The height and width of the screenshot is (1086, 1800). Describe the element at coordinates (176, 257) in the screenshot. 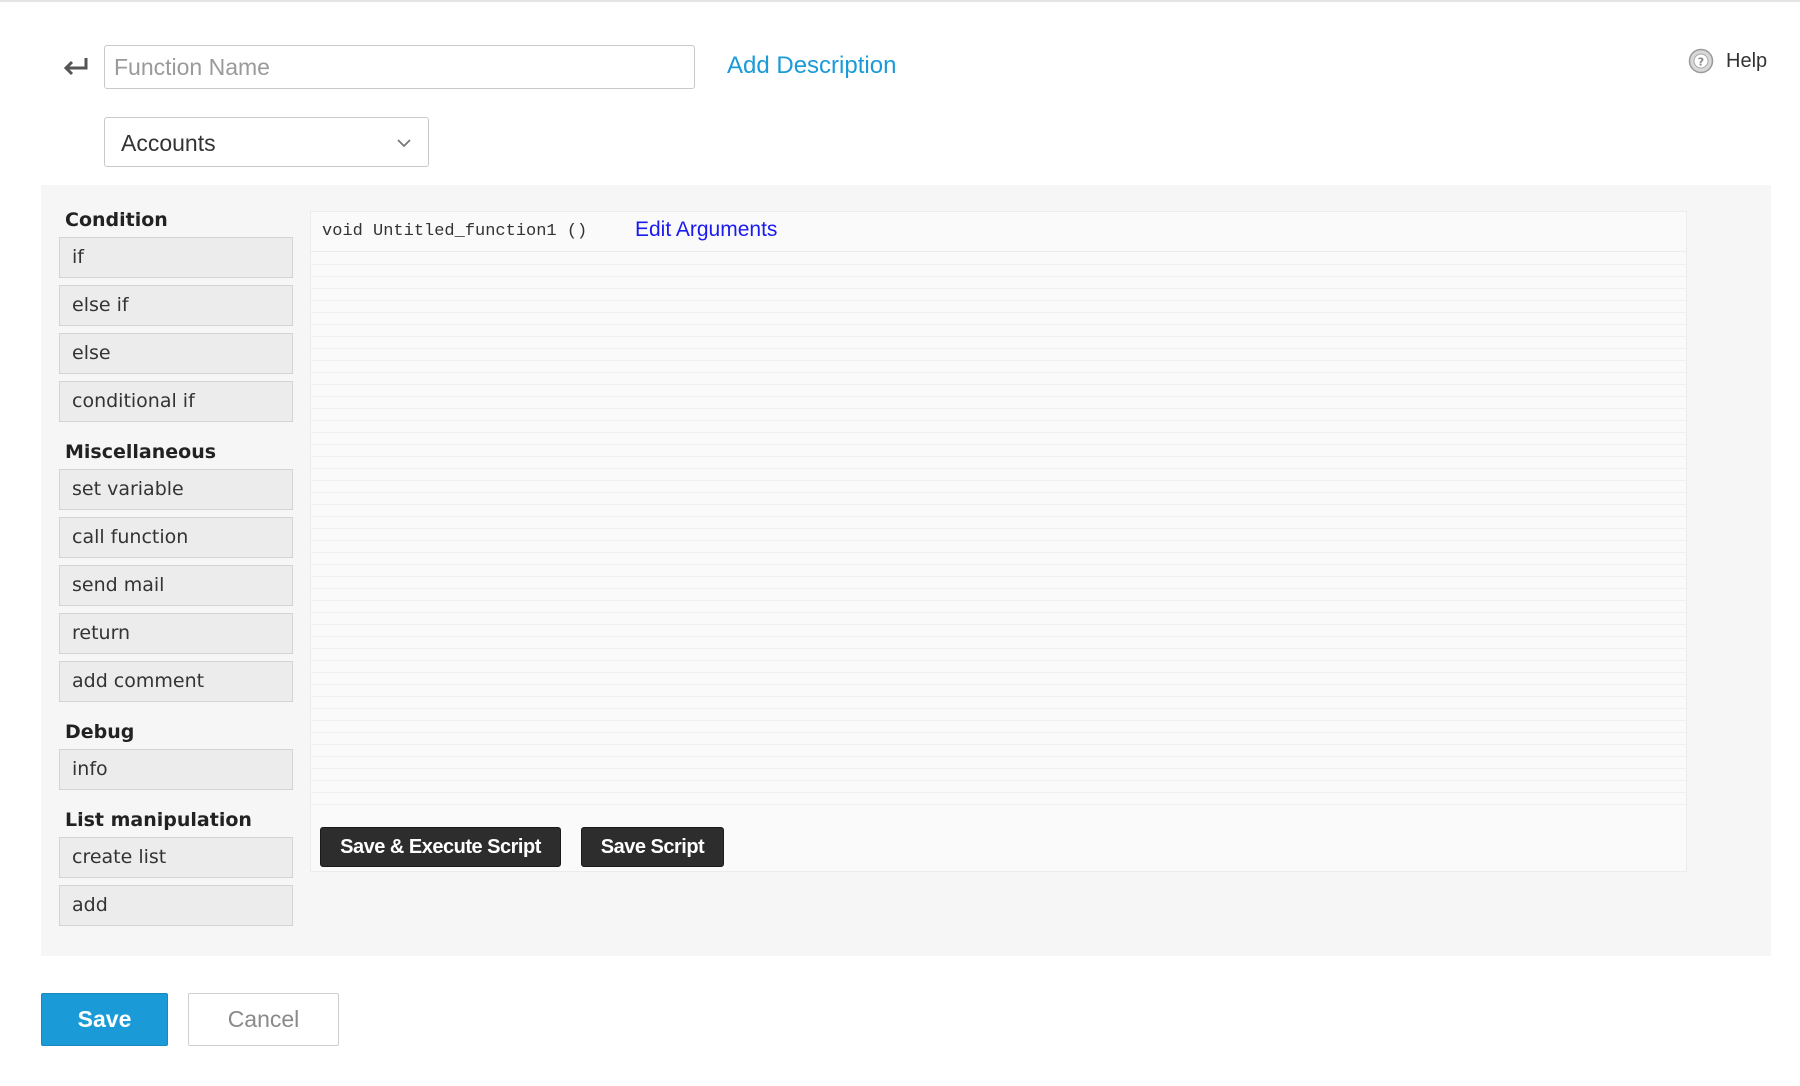

I see `palette-item-if: if` at that location.